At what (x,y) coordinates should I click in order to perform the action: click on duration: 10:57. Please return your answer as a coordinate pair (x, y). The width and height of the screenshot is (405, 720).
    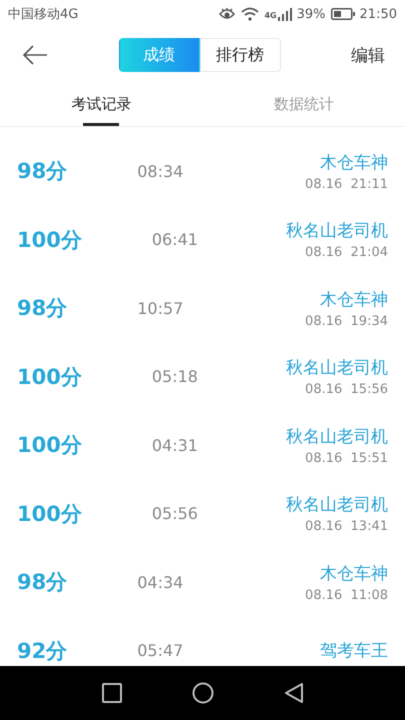
    Looking at the image, I should click on (160, 308).